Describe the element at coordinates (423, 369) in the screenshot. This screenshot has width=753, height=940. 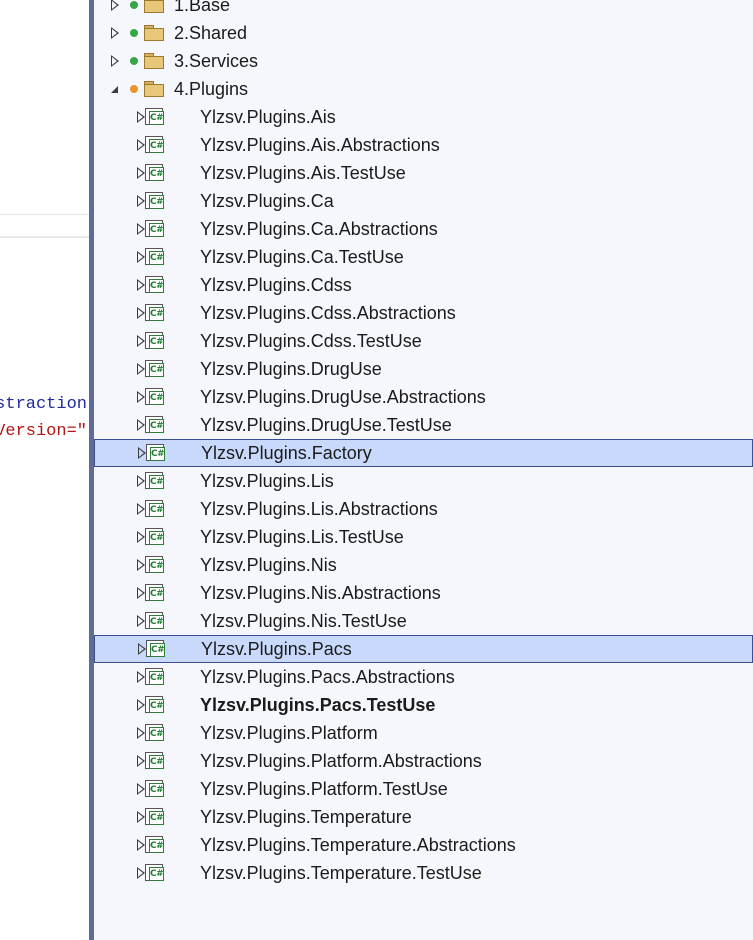
I see `tree-project-item: C# Ylzsv.Plugins.DrugUse` at that location.